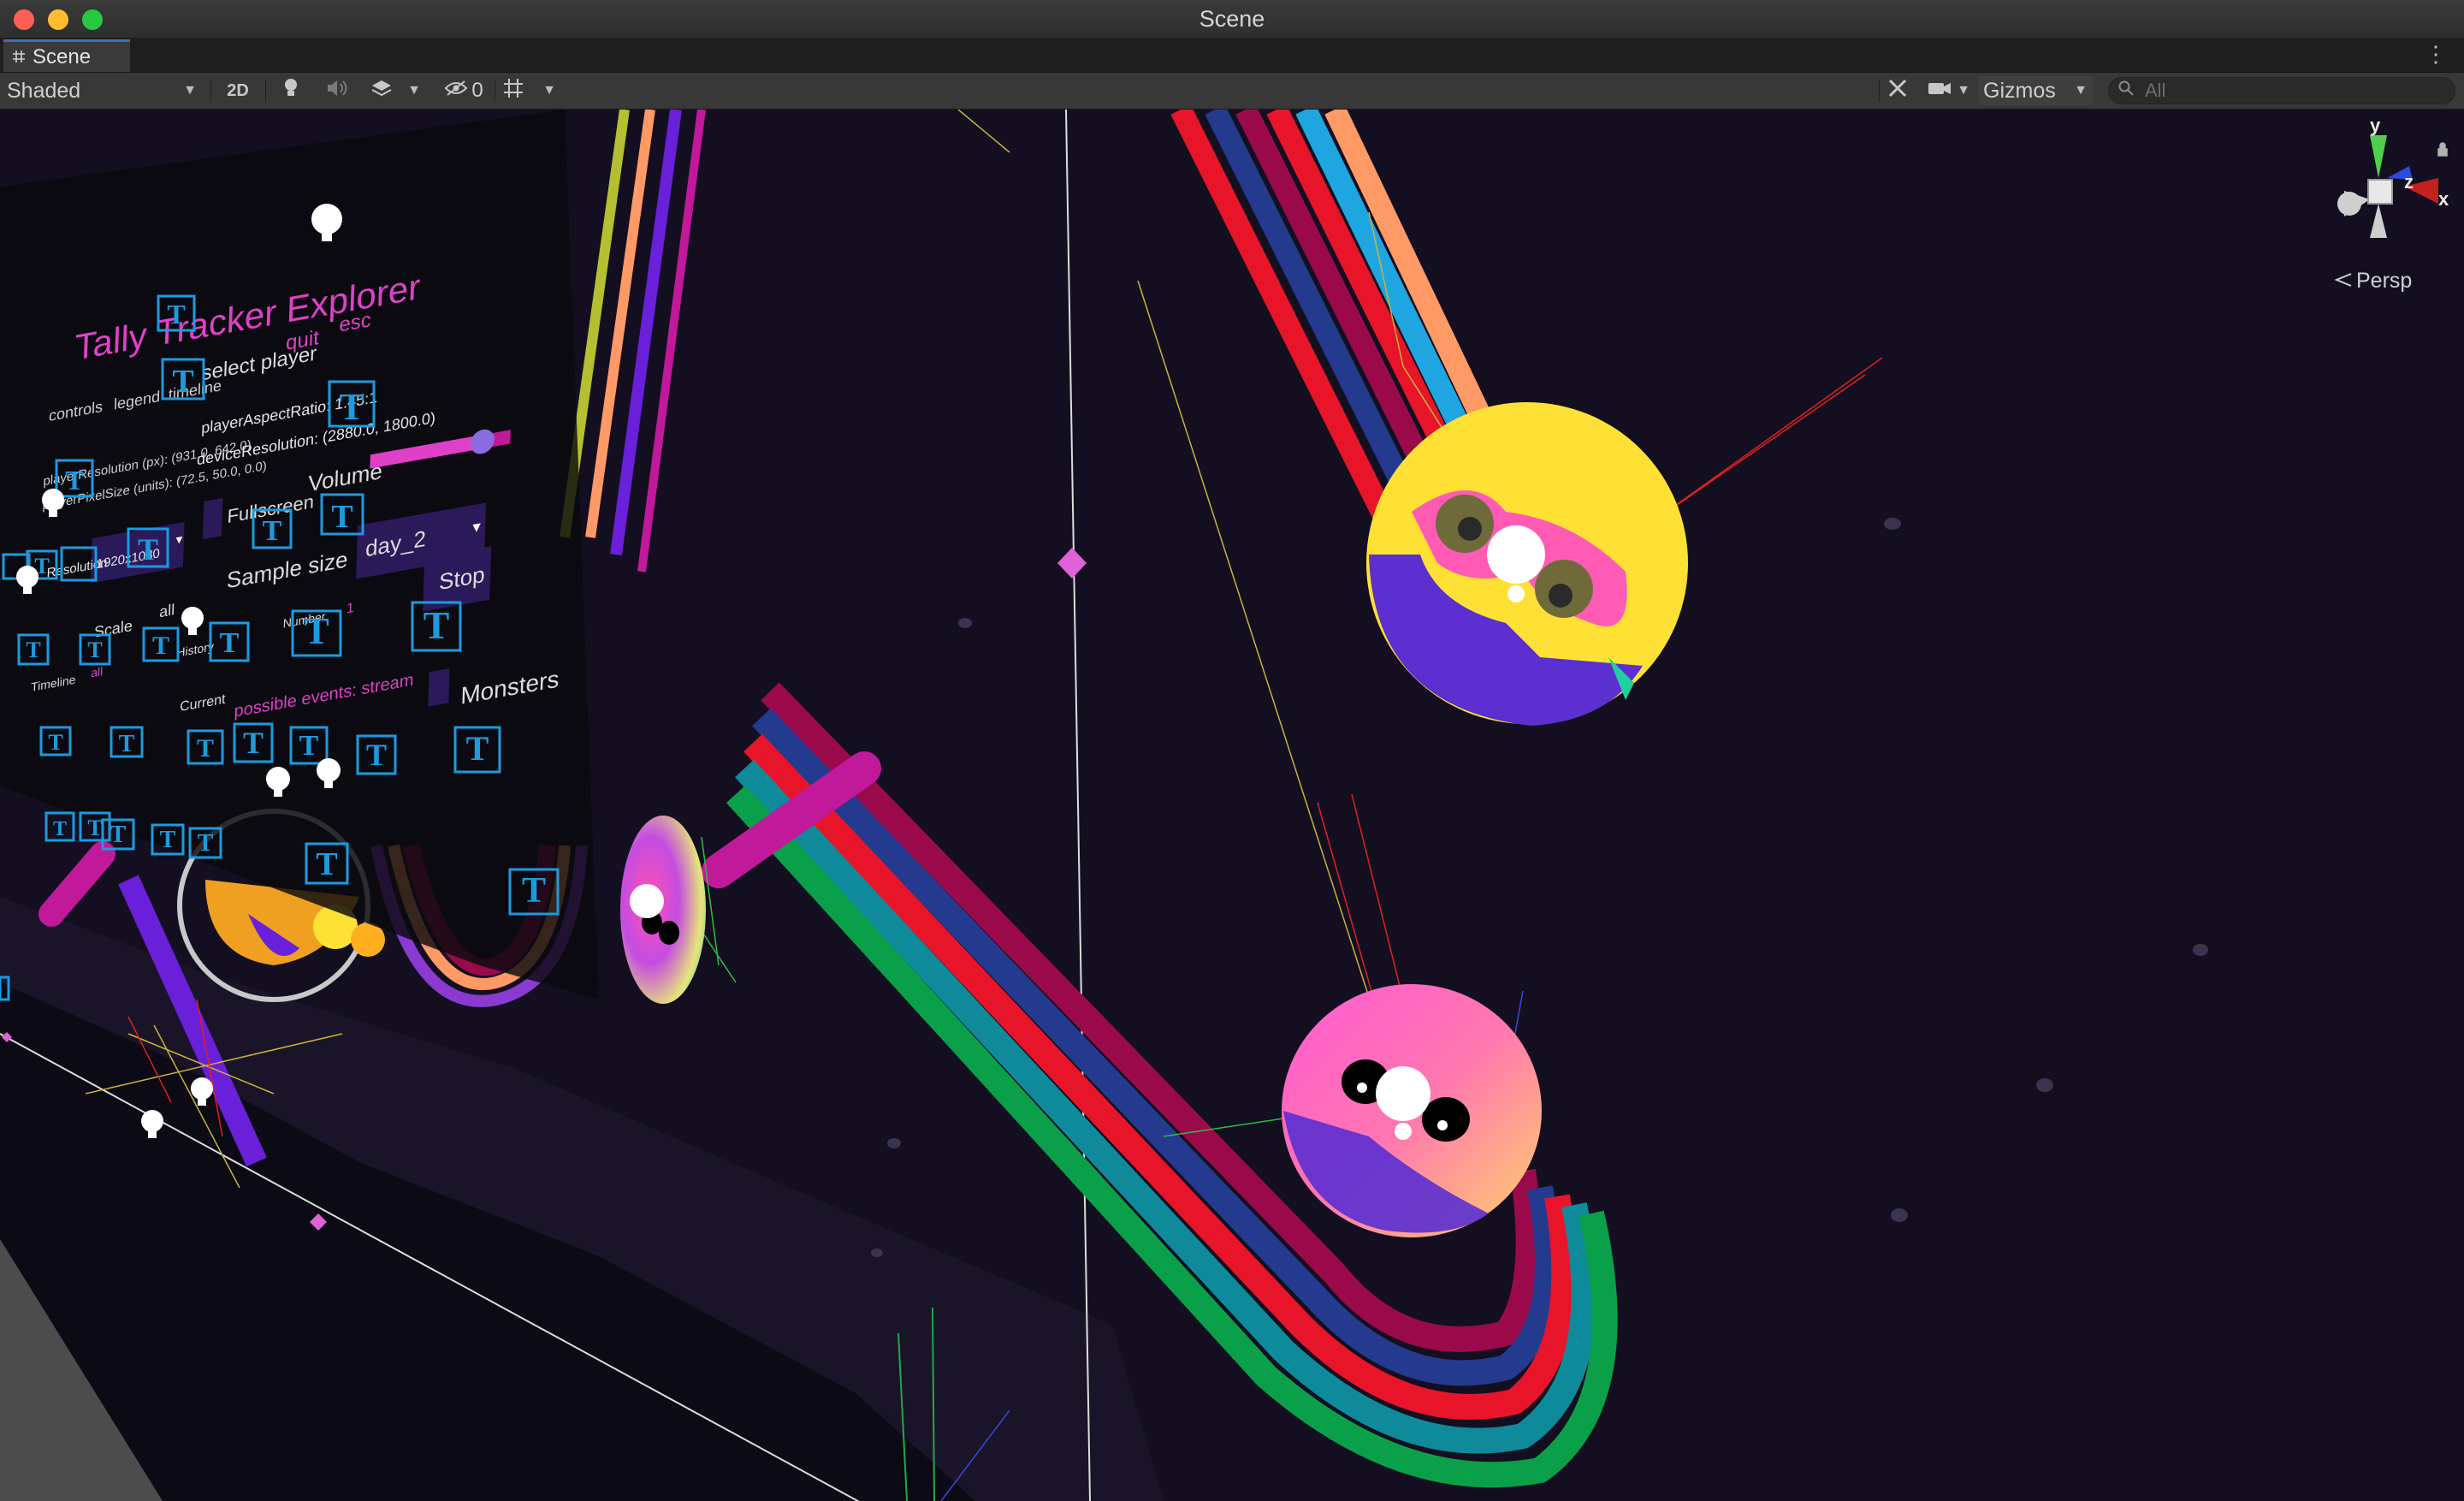 Image resolution: width=2464 pixels, height=1501 pixels. What do you see at coordinates (2019, 90) in the screenshot?
I see `gizmos-label: Gizmos` at bounding box center [2019, 90].